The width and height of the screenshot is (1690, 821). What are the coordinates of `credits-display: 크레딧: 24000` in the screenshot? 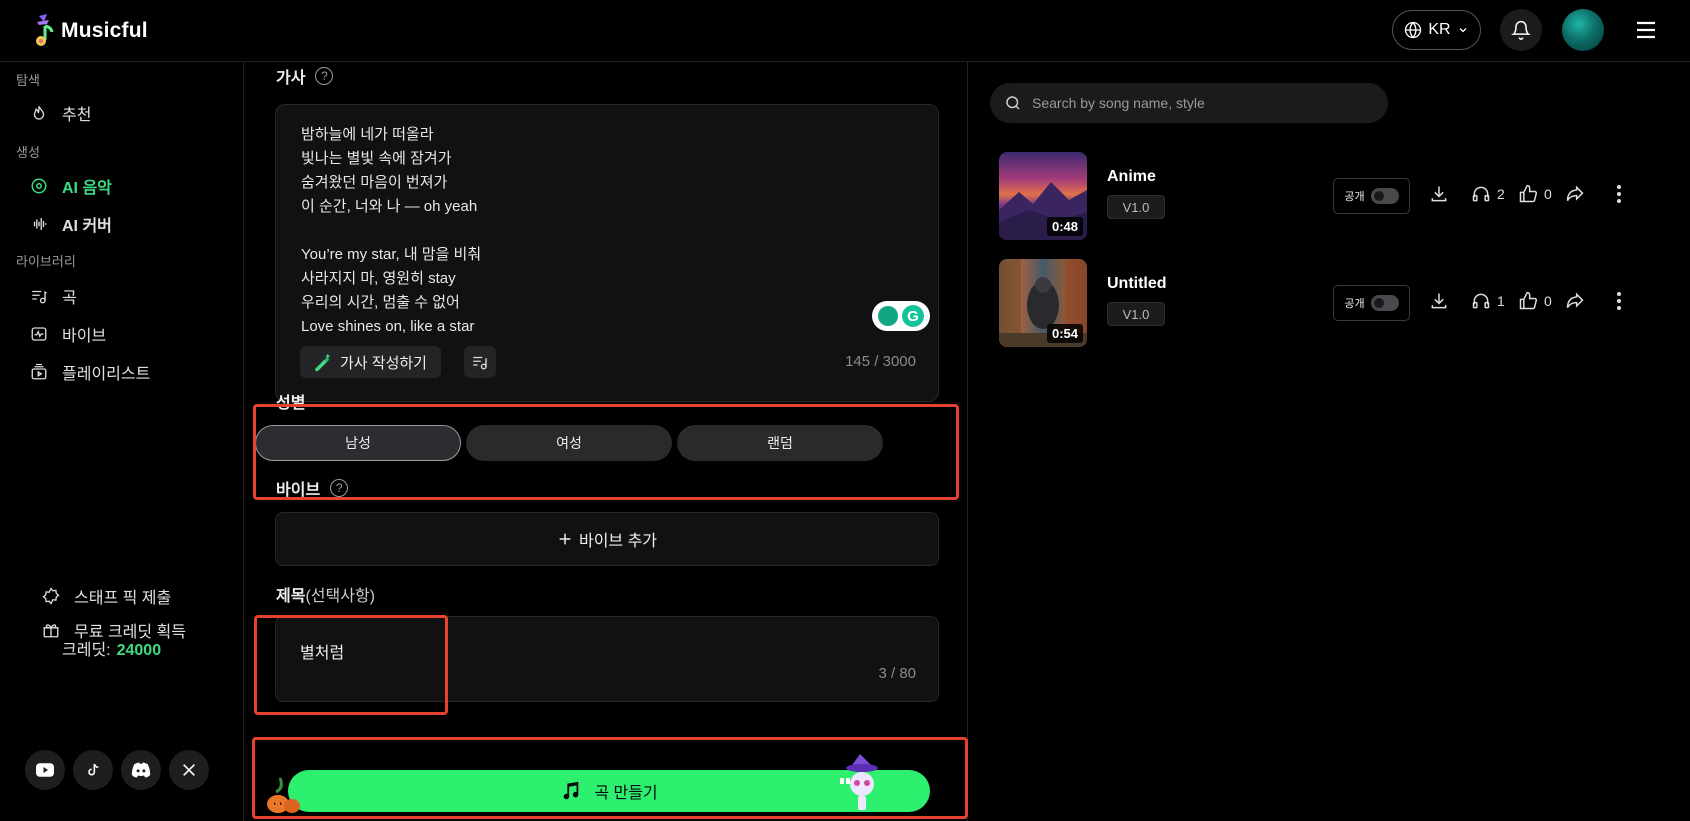 It's located at (111, 648).